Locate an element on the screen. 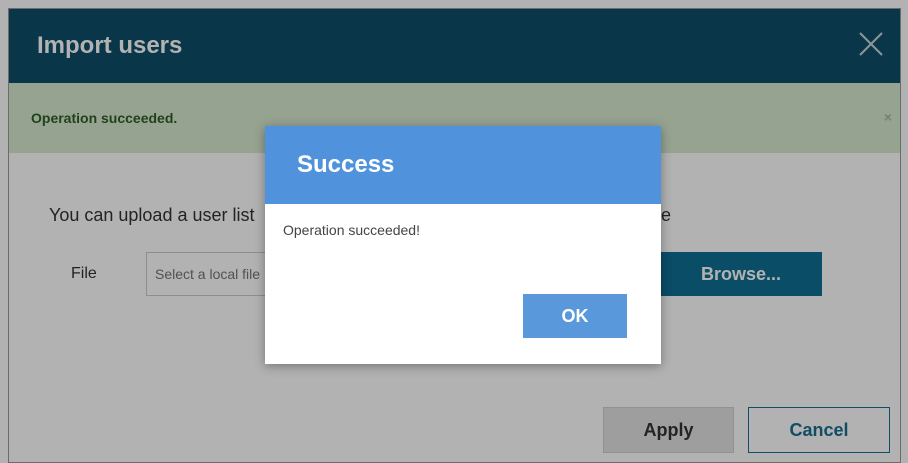  modal-message: Operation succeeded! is located at coordinates (351, 230).